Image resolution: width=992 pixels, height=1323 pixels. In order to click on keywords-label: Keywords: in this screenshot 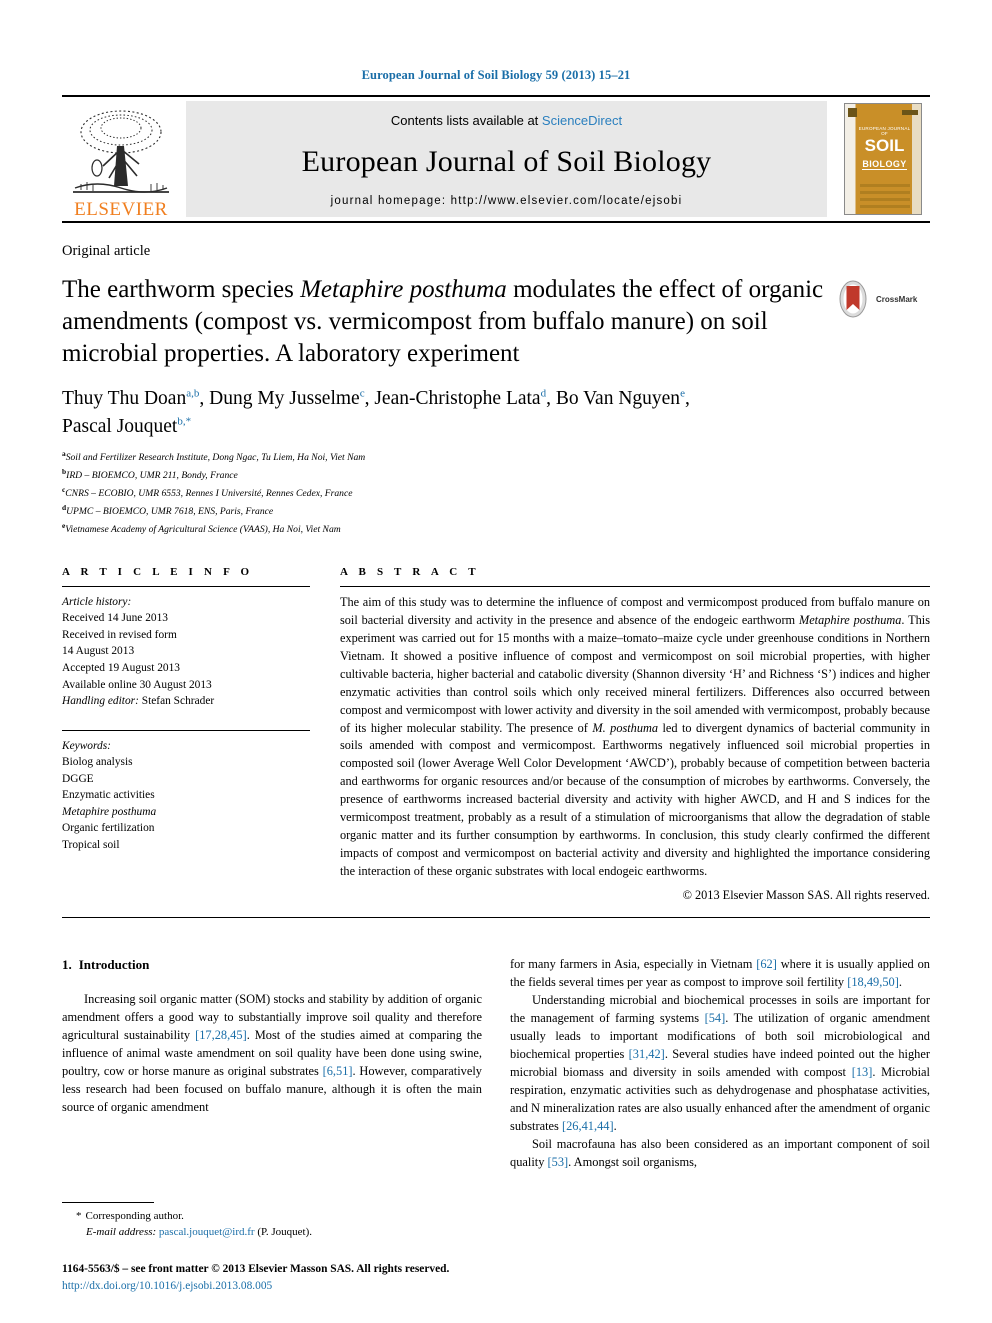, I will do `click(86, 745)`.